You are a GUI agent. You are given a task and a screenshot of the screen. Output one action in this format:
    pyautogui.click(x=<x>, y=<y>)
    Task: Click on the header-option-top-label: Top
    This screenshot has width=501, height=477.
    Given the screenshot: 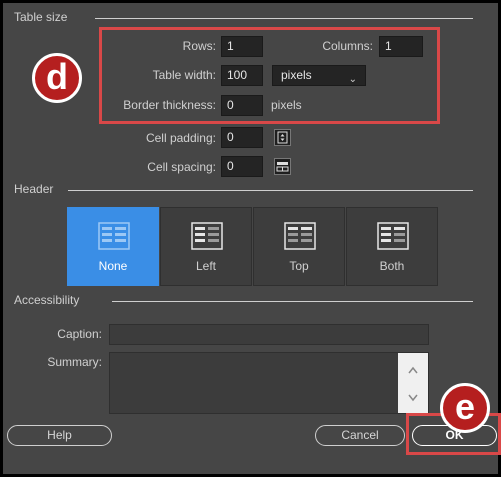 What is the action you would take?
    pyautogui.click(x=299, y=266)
    